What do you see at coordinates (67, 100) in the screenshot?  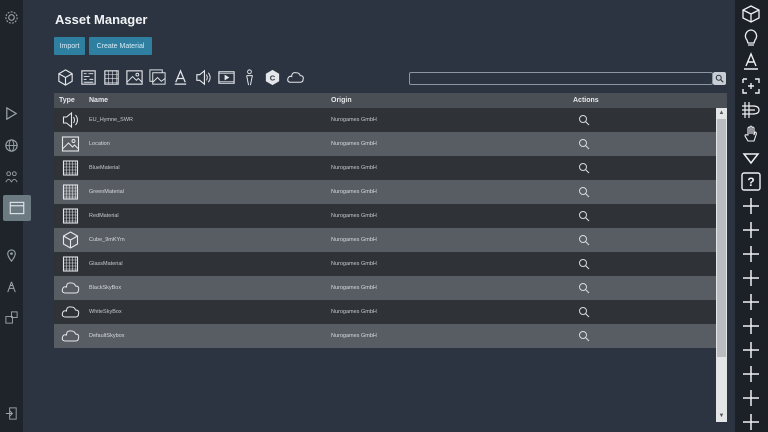 I see `type-column-header: Type` at bounding box center [67, 100].